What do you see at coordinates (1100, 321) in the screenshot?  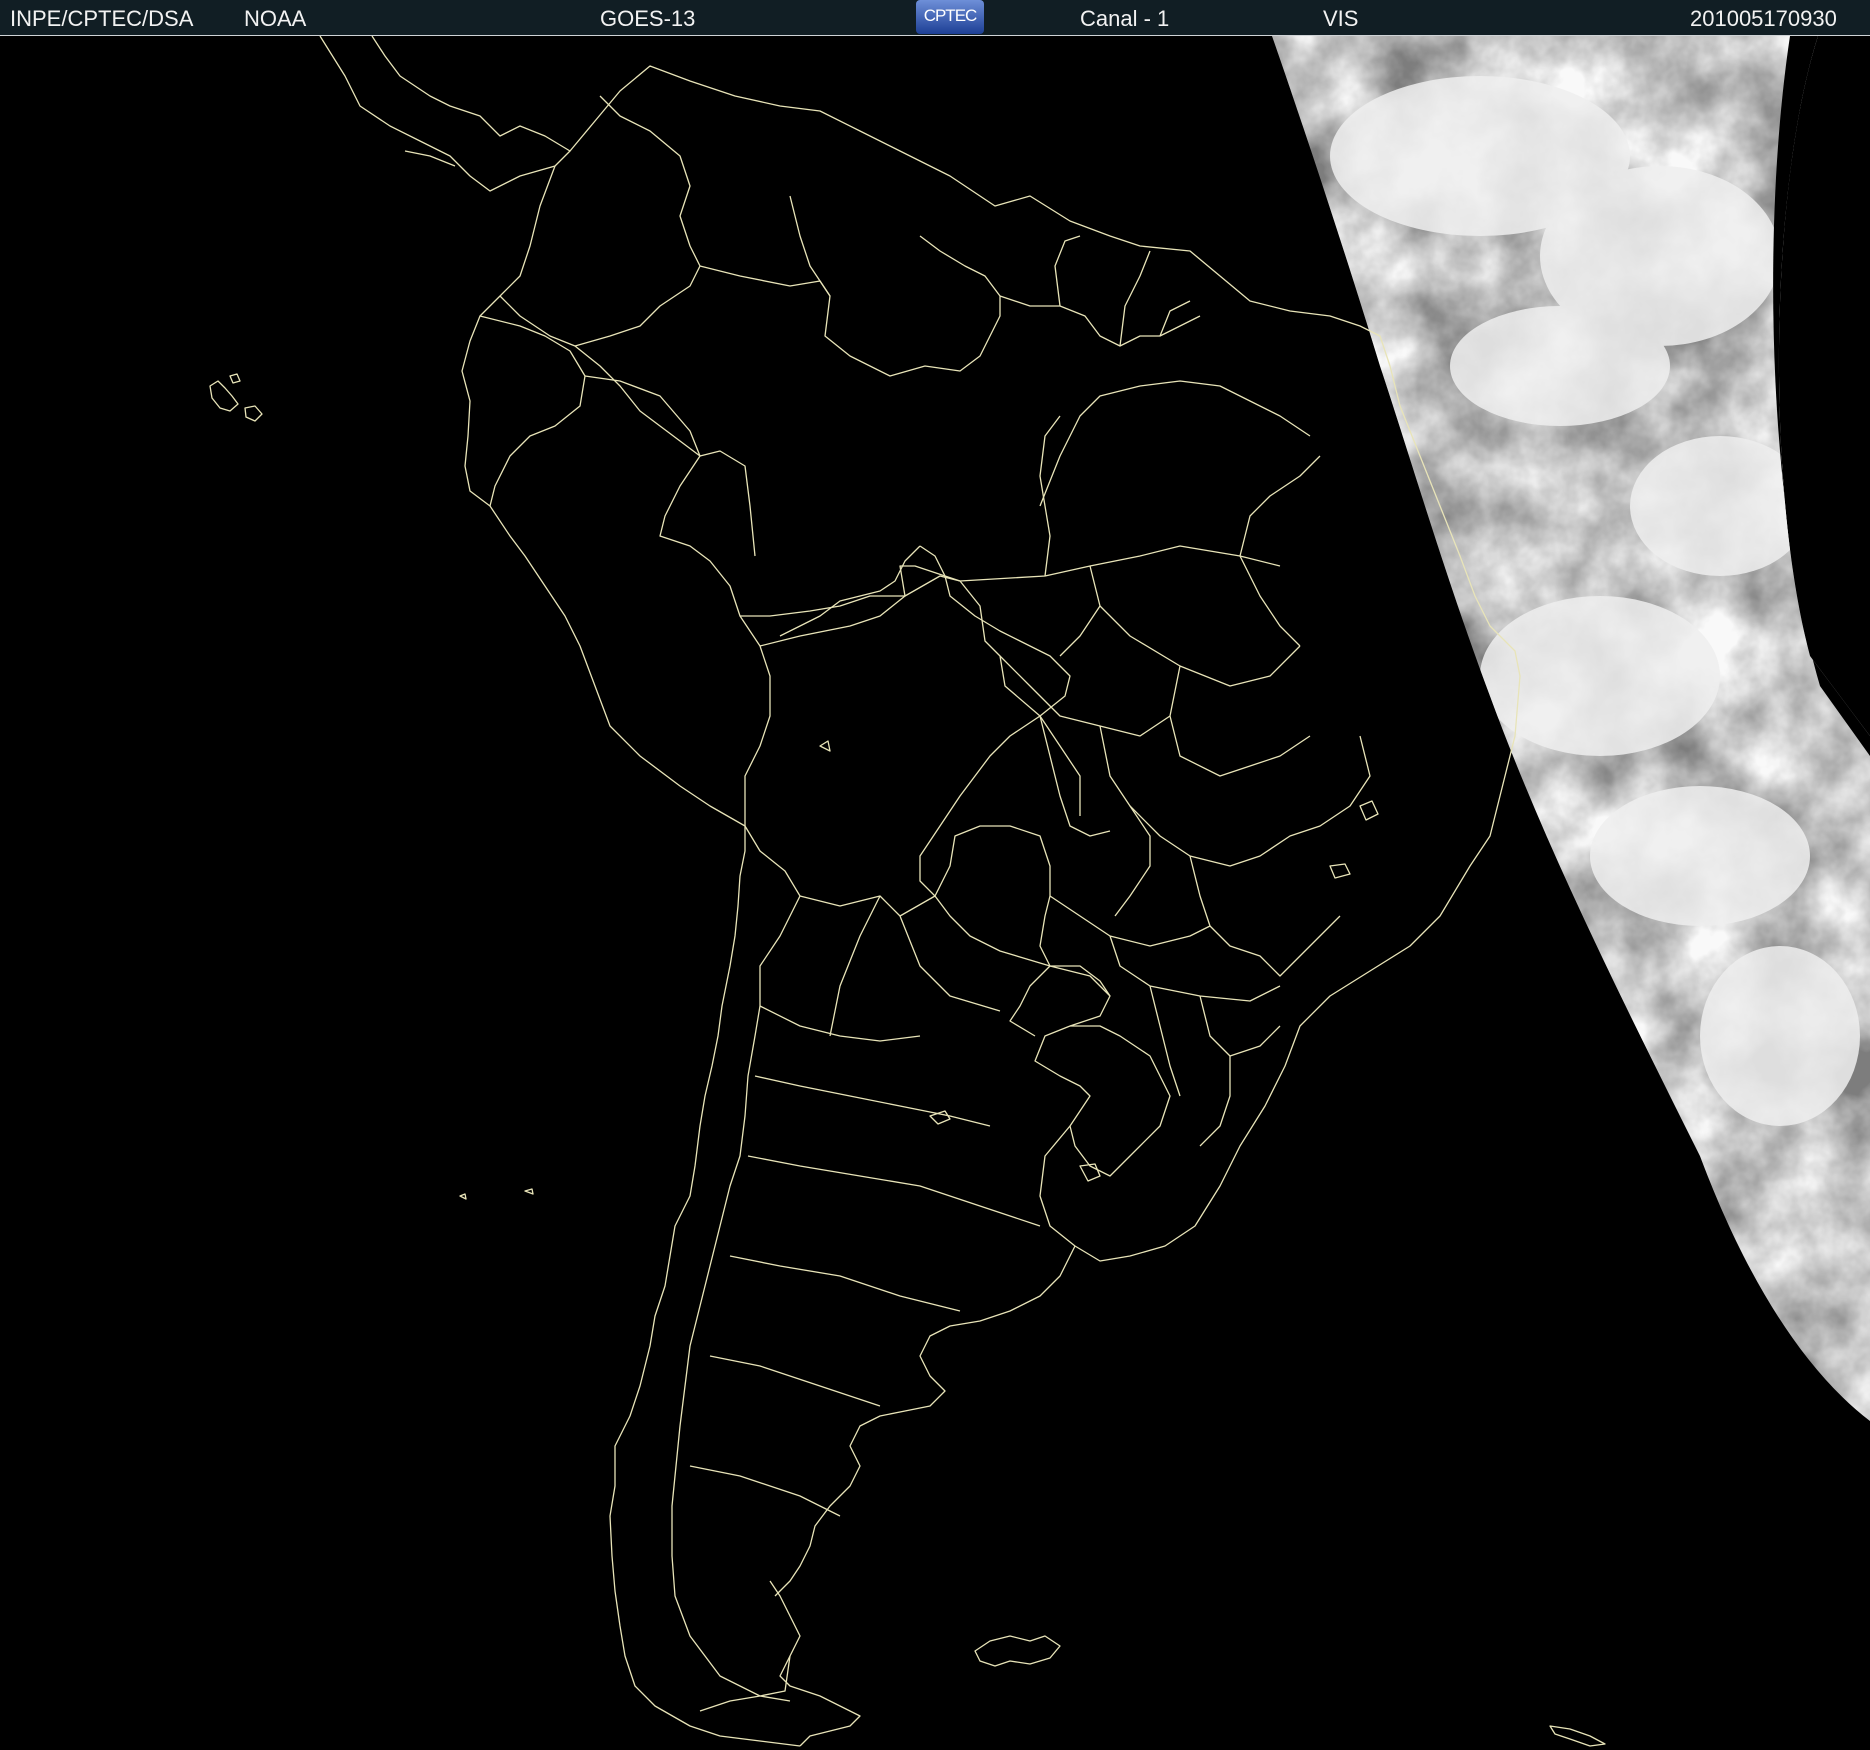 I see `border-guyanas` at bounding box center [1100, 321].